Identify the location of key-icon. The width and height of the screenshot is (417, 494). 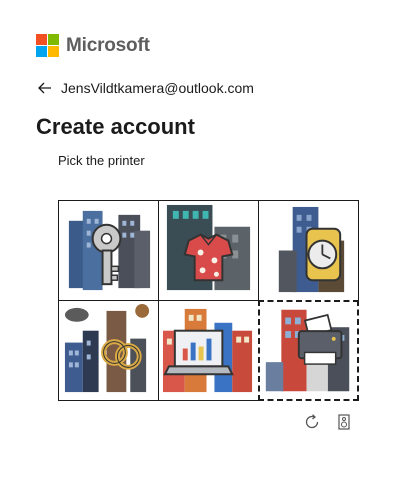
(109, 250).